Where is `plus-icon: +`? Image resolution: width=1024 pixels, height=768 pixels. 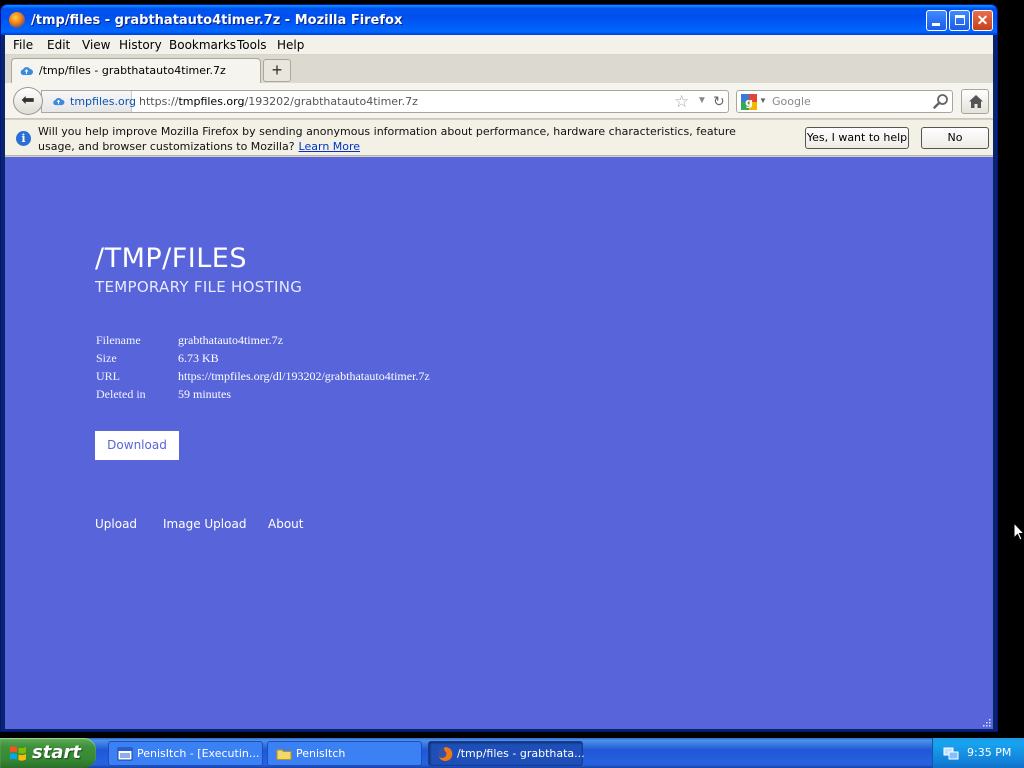
plus-icon: + is located at coordinates (277, 70).